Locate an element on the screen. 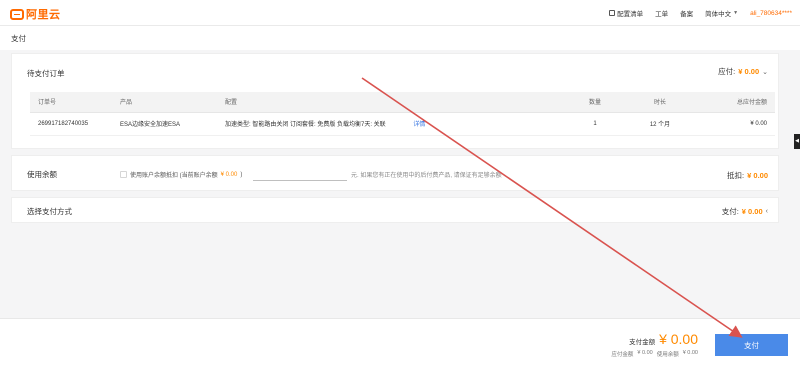  orders-table-header: 订单号 产品 配置 数量 时长 总应付金额 is located at coordinates (402, 102).